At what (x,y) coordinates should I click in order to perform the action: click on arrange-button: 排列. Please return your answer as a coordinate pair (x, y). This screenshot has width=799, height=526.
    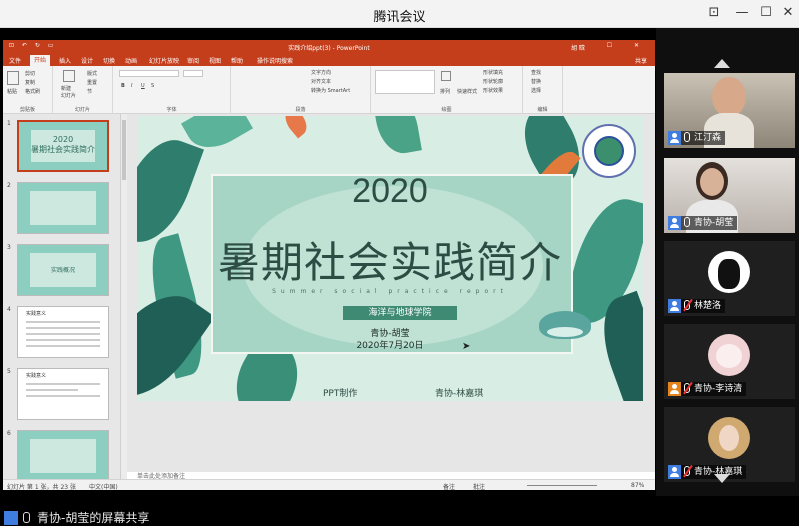
    Looking at the image, I should click on (445, 91).